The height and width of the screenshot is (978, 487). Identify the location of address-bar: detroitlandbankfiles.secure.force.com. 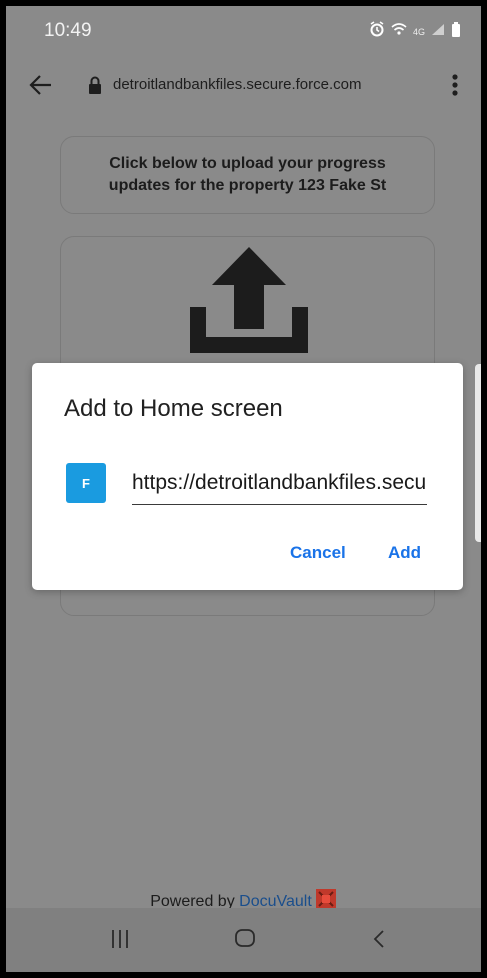
(243, 86).